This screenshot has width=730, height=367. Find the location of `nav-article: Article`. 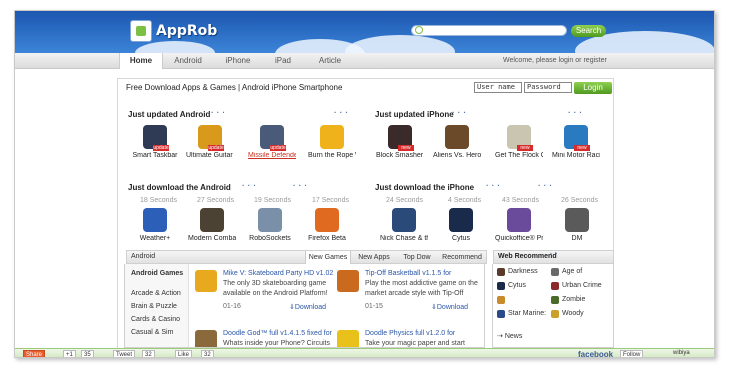

nav-article: Article is located at coordinates (330, 61).